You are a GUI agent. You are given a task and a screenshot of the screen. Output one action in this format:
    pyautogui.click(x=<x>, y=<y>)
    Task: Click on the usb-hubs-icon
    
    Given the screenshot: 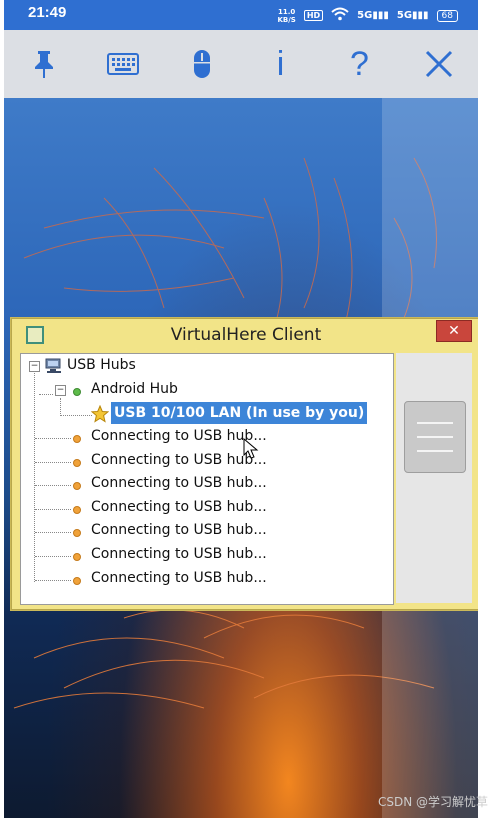 What is the action you would take?
    pyautogui.click(x=54, y=368)
    